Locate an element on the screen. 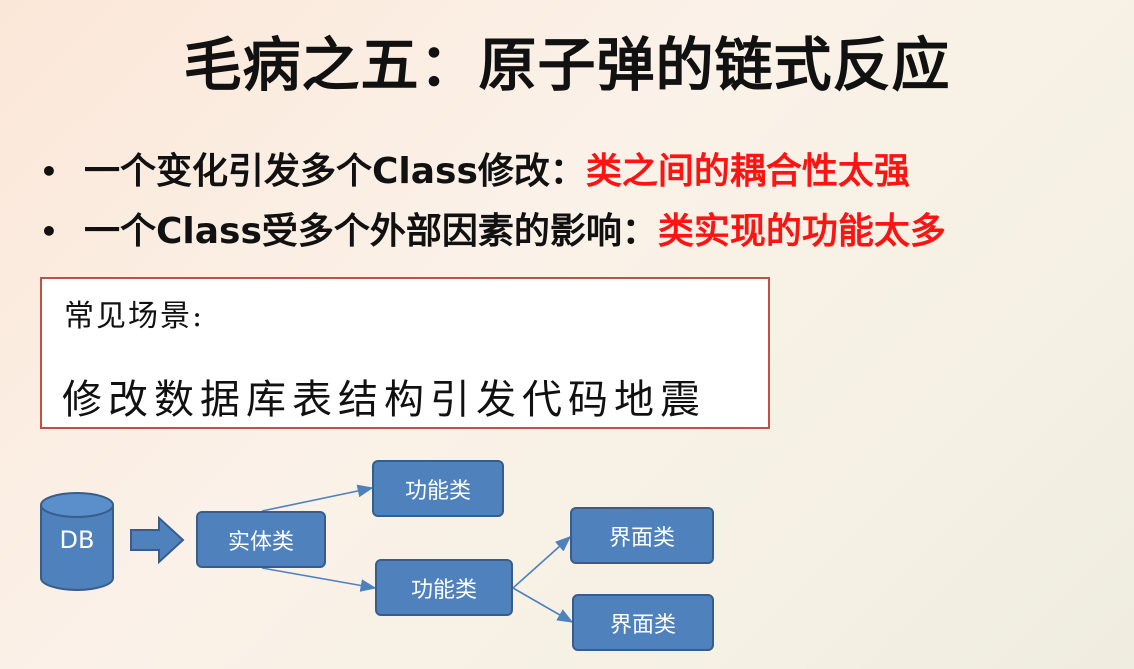  ui-class-box-bottom: 界面类 is located at coordinates (643, 622).